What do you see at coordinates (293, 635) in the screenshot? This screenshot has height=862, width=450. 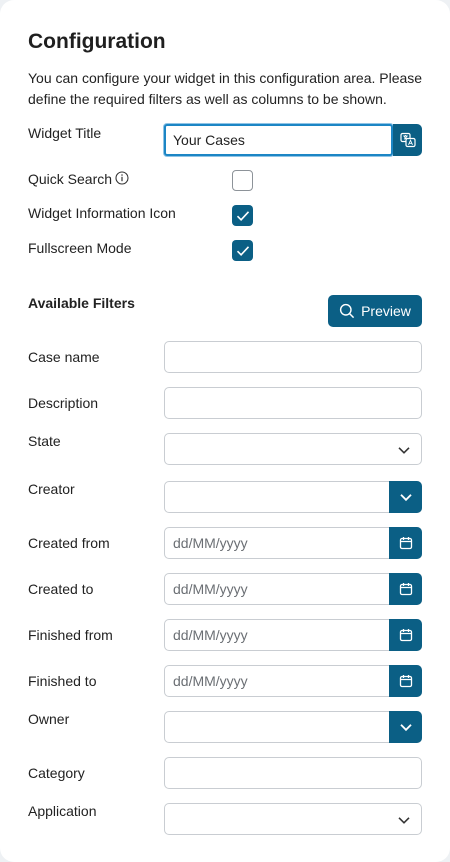 I see `finished-from-input: dd/MM/yyyy` at bounding box center [293, 635].